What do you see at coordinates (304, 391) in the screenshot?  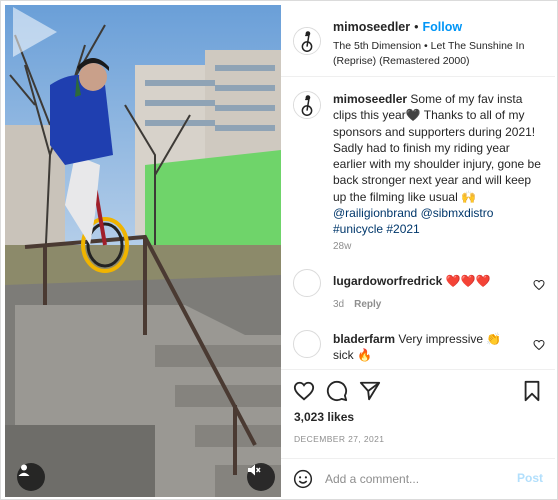 I see `heart-icon` at bounding box center [304, 391].